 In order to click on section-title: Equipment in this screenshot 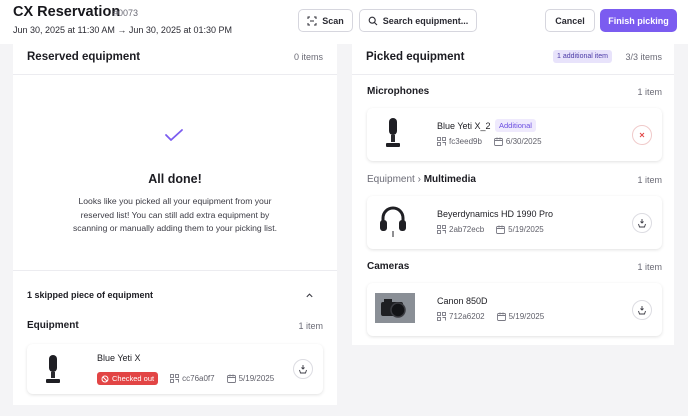, I will do `click(53, 325)`.